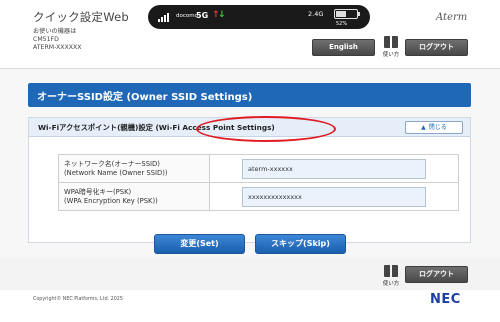 The image size is (500, 322). Describe the element at coordinates (78, 299) in the screenshot. I see `copyright-text: Copyright© NEC Platforms, Ltd. 2025` at that location.